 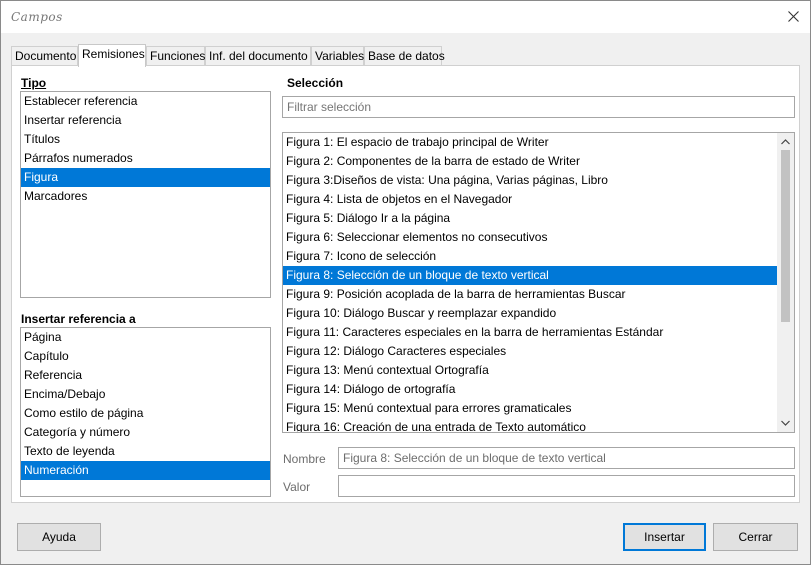 I want to click on insert-button: Insertar, so click(x=664, y=537).